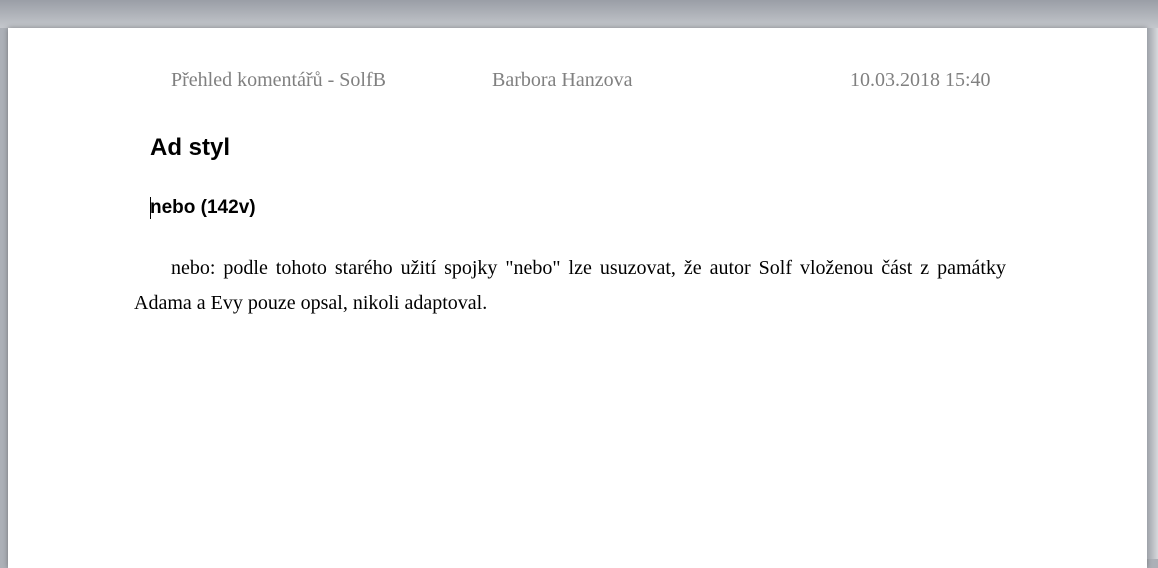 This screenshot has height=568, width=1158. What do you see at coordinates (203, 208) in the screenshot?
I see `comment-subheading: nebo (142v)` at bounding box center [203, 208].